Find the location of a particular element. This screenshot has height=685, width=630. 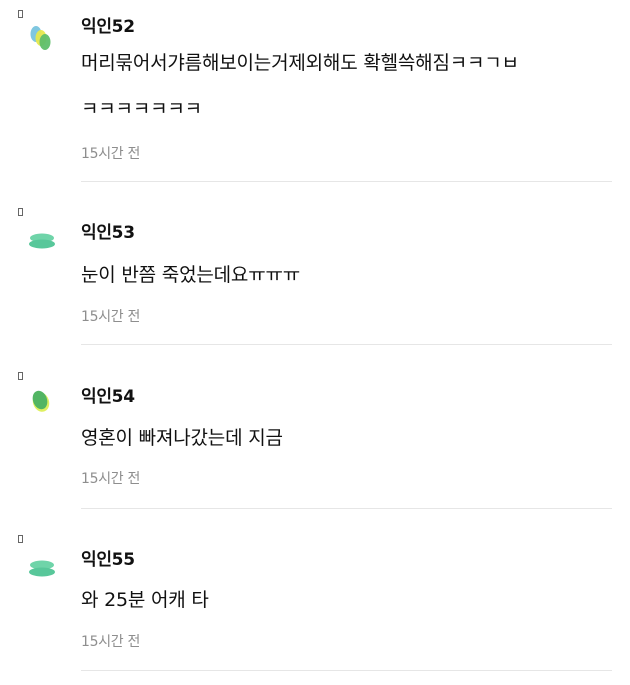

comment-author: 익인52 is located at coordinates (108, 24).